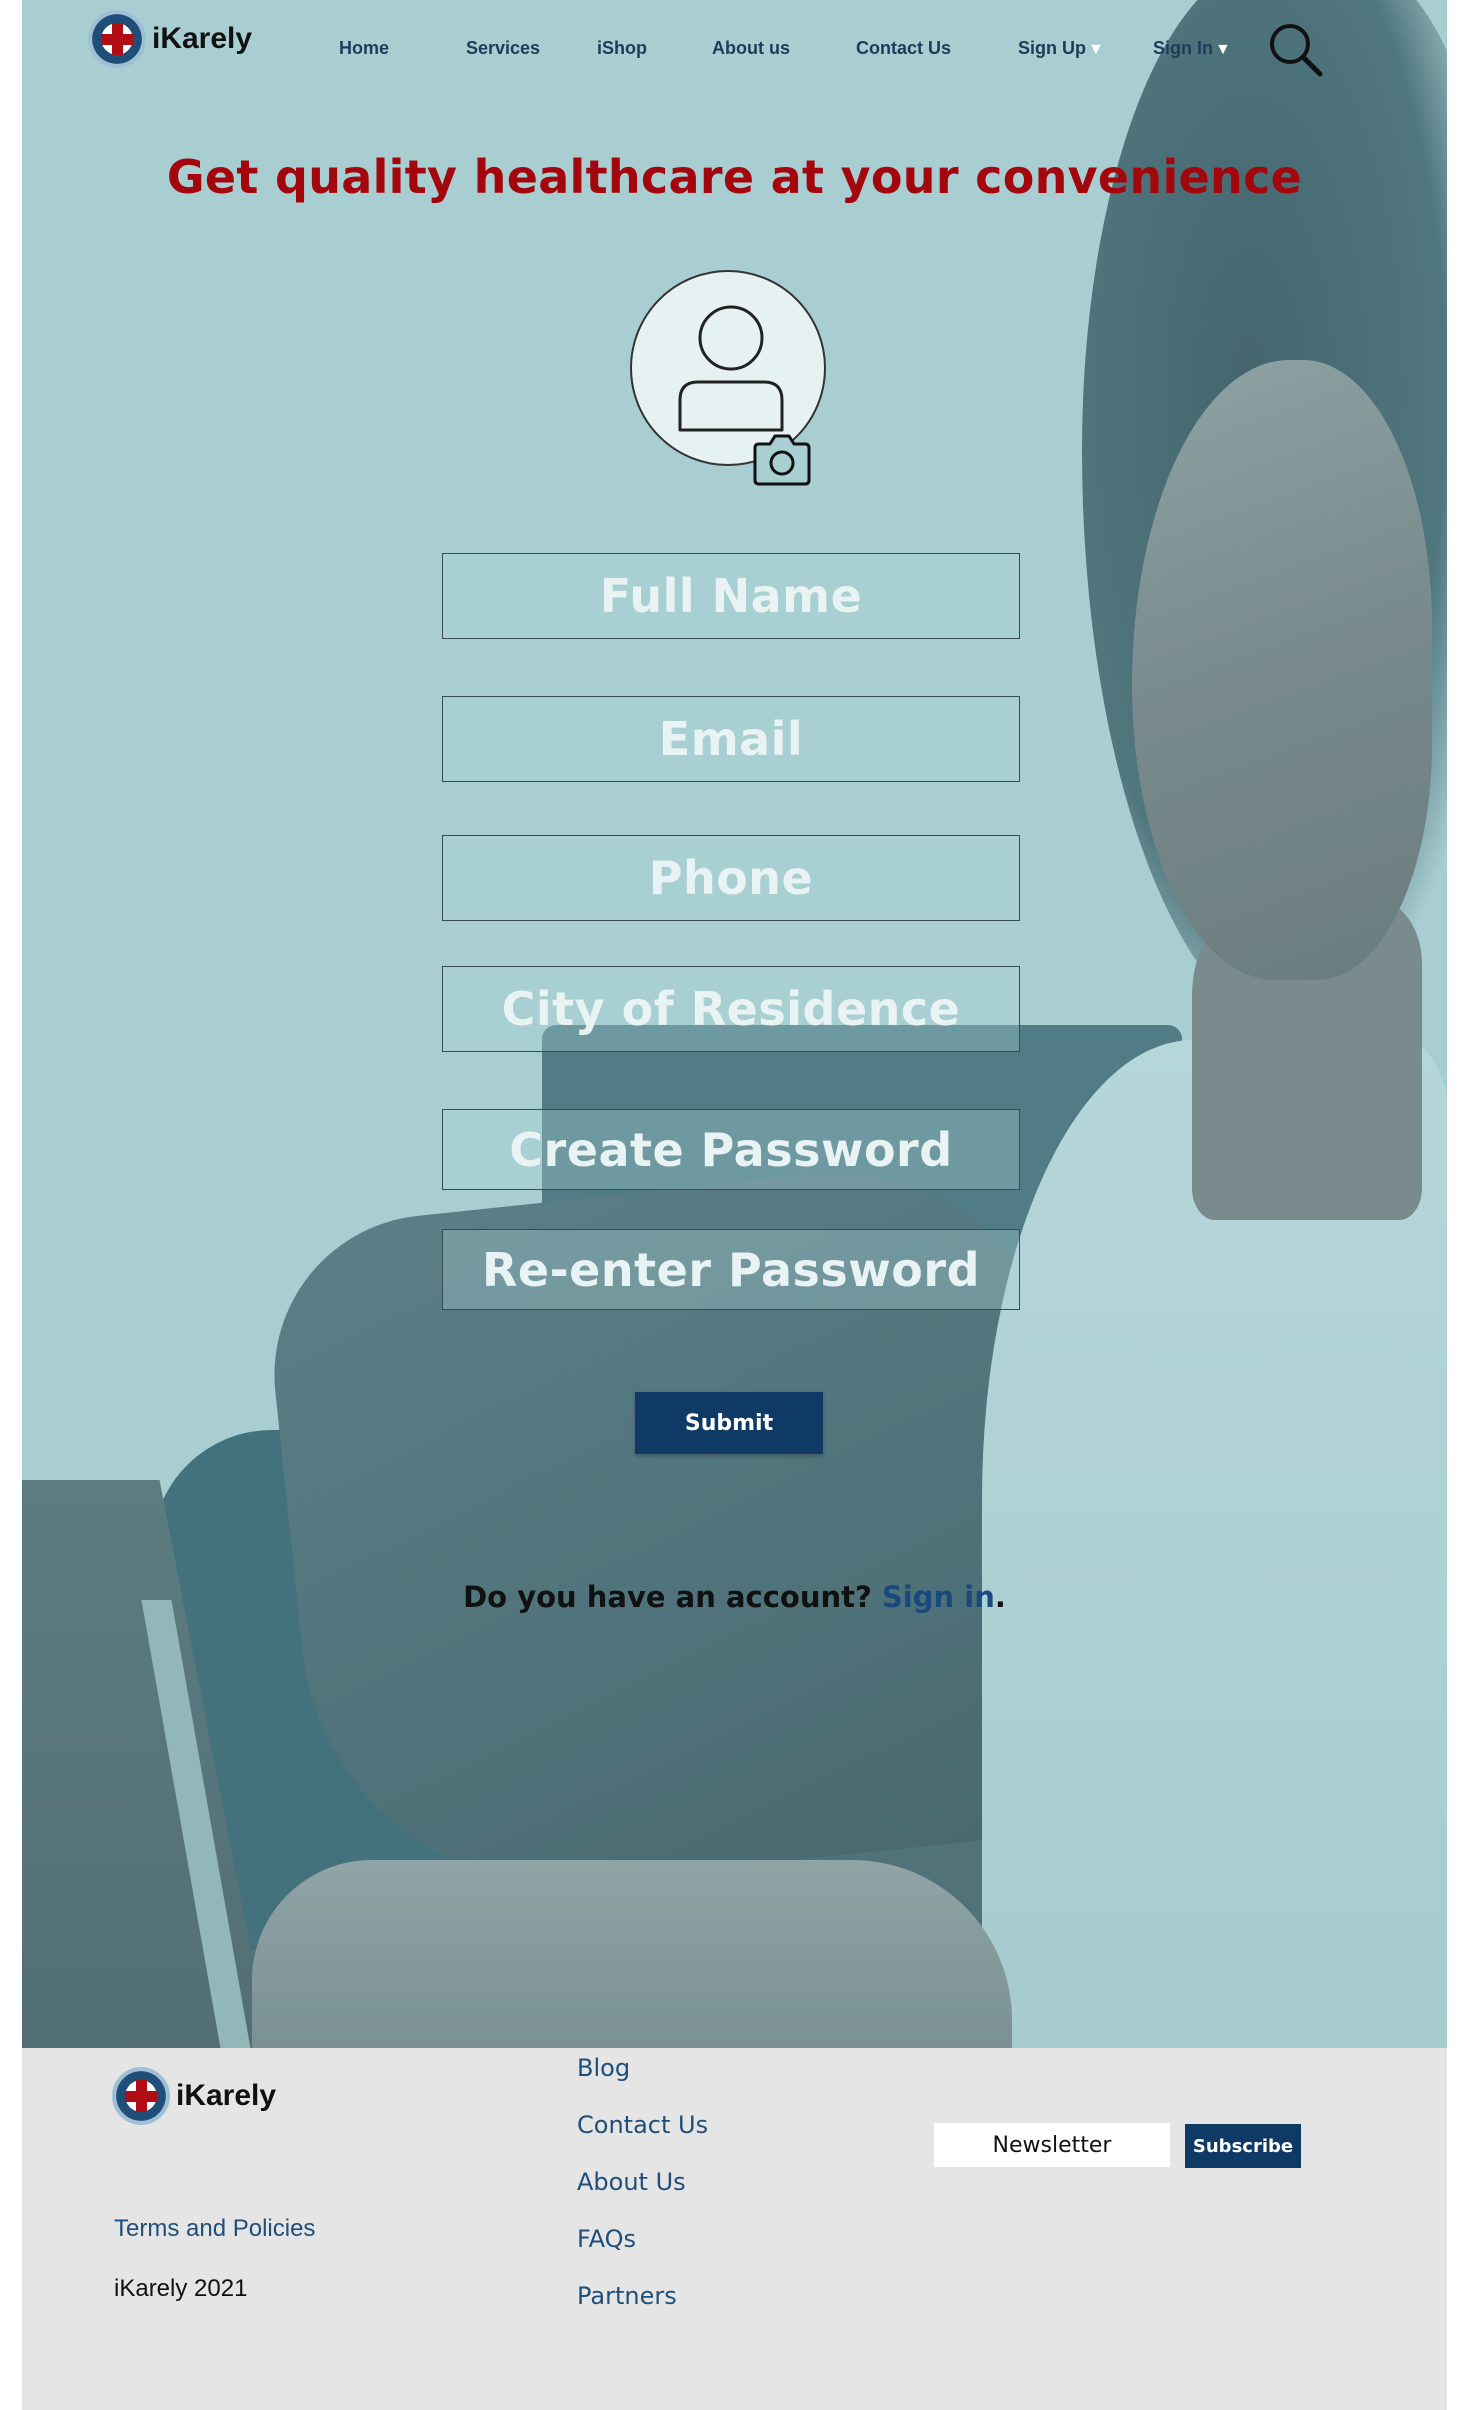  What do you see at coordinates (731, 1149) in the screenshot?
I see `create-password-field: Create Password` at bounding box center [731, 1149].